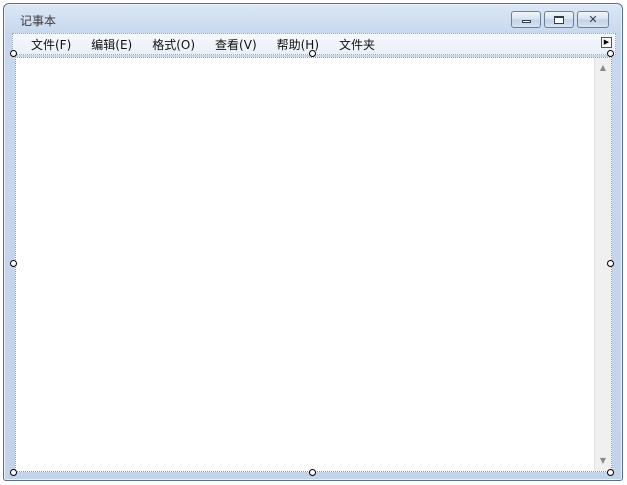  I want to click on menu-help: 帮助(H), so click(298, 44).